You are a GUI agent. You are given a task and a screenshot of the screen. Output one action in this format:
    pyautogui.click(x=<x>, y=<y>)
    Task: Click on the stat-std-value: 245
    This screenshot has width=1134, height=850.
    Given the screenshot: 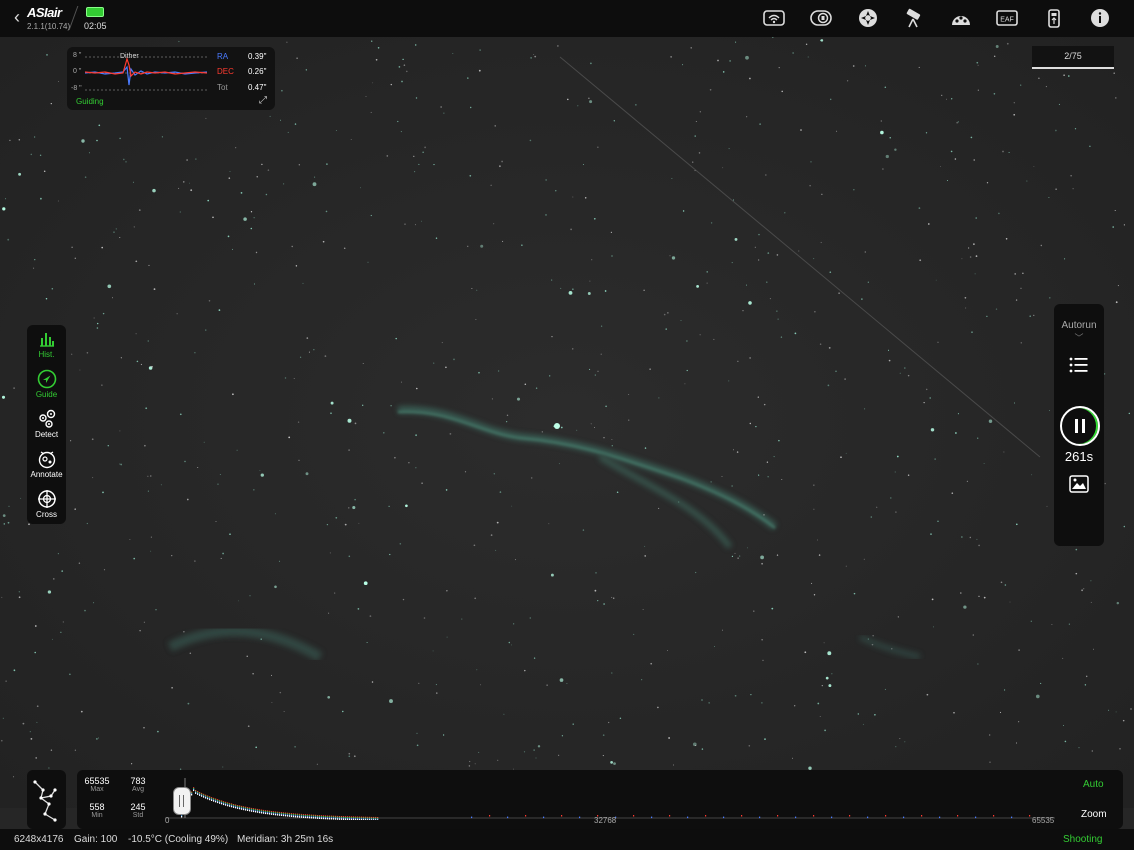 What is the action you would take?
    pyautogui.click(x=138, y=807)
    